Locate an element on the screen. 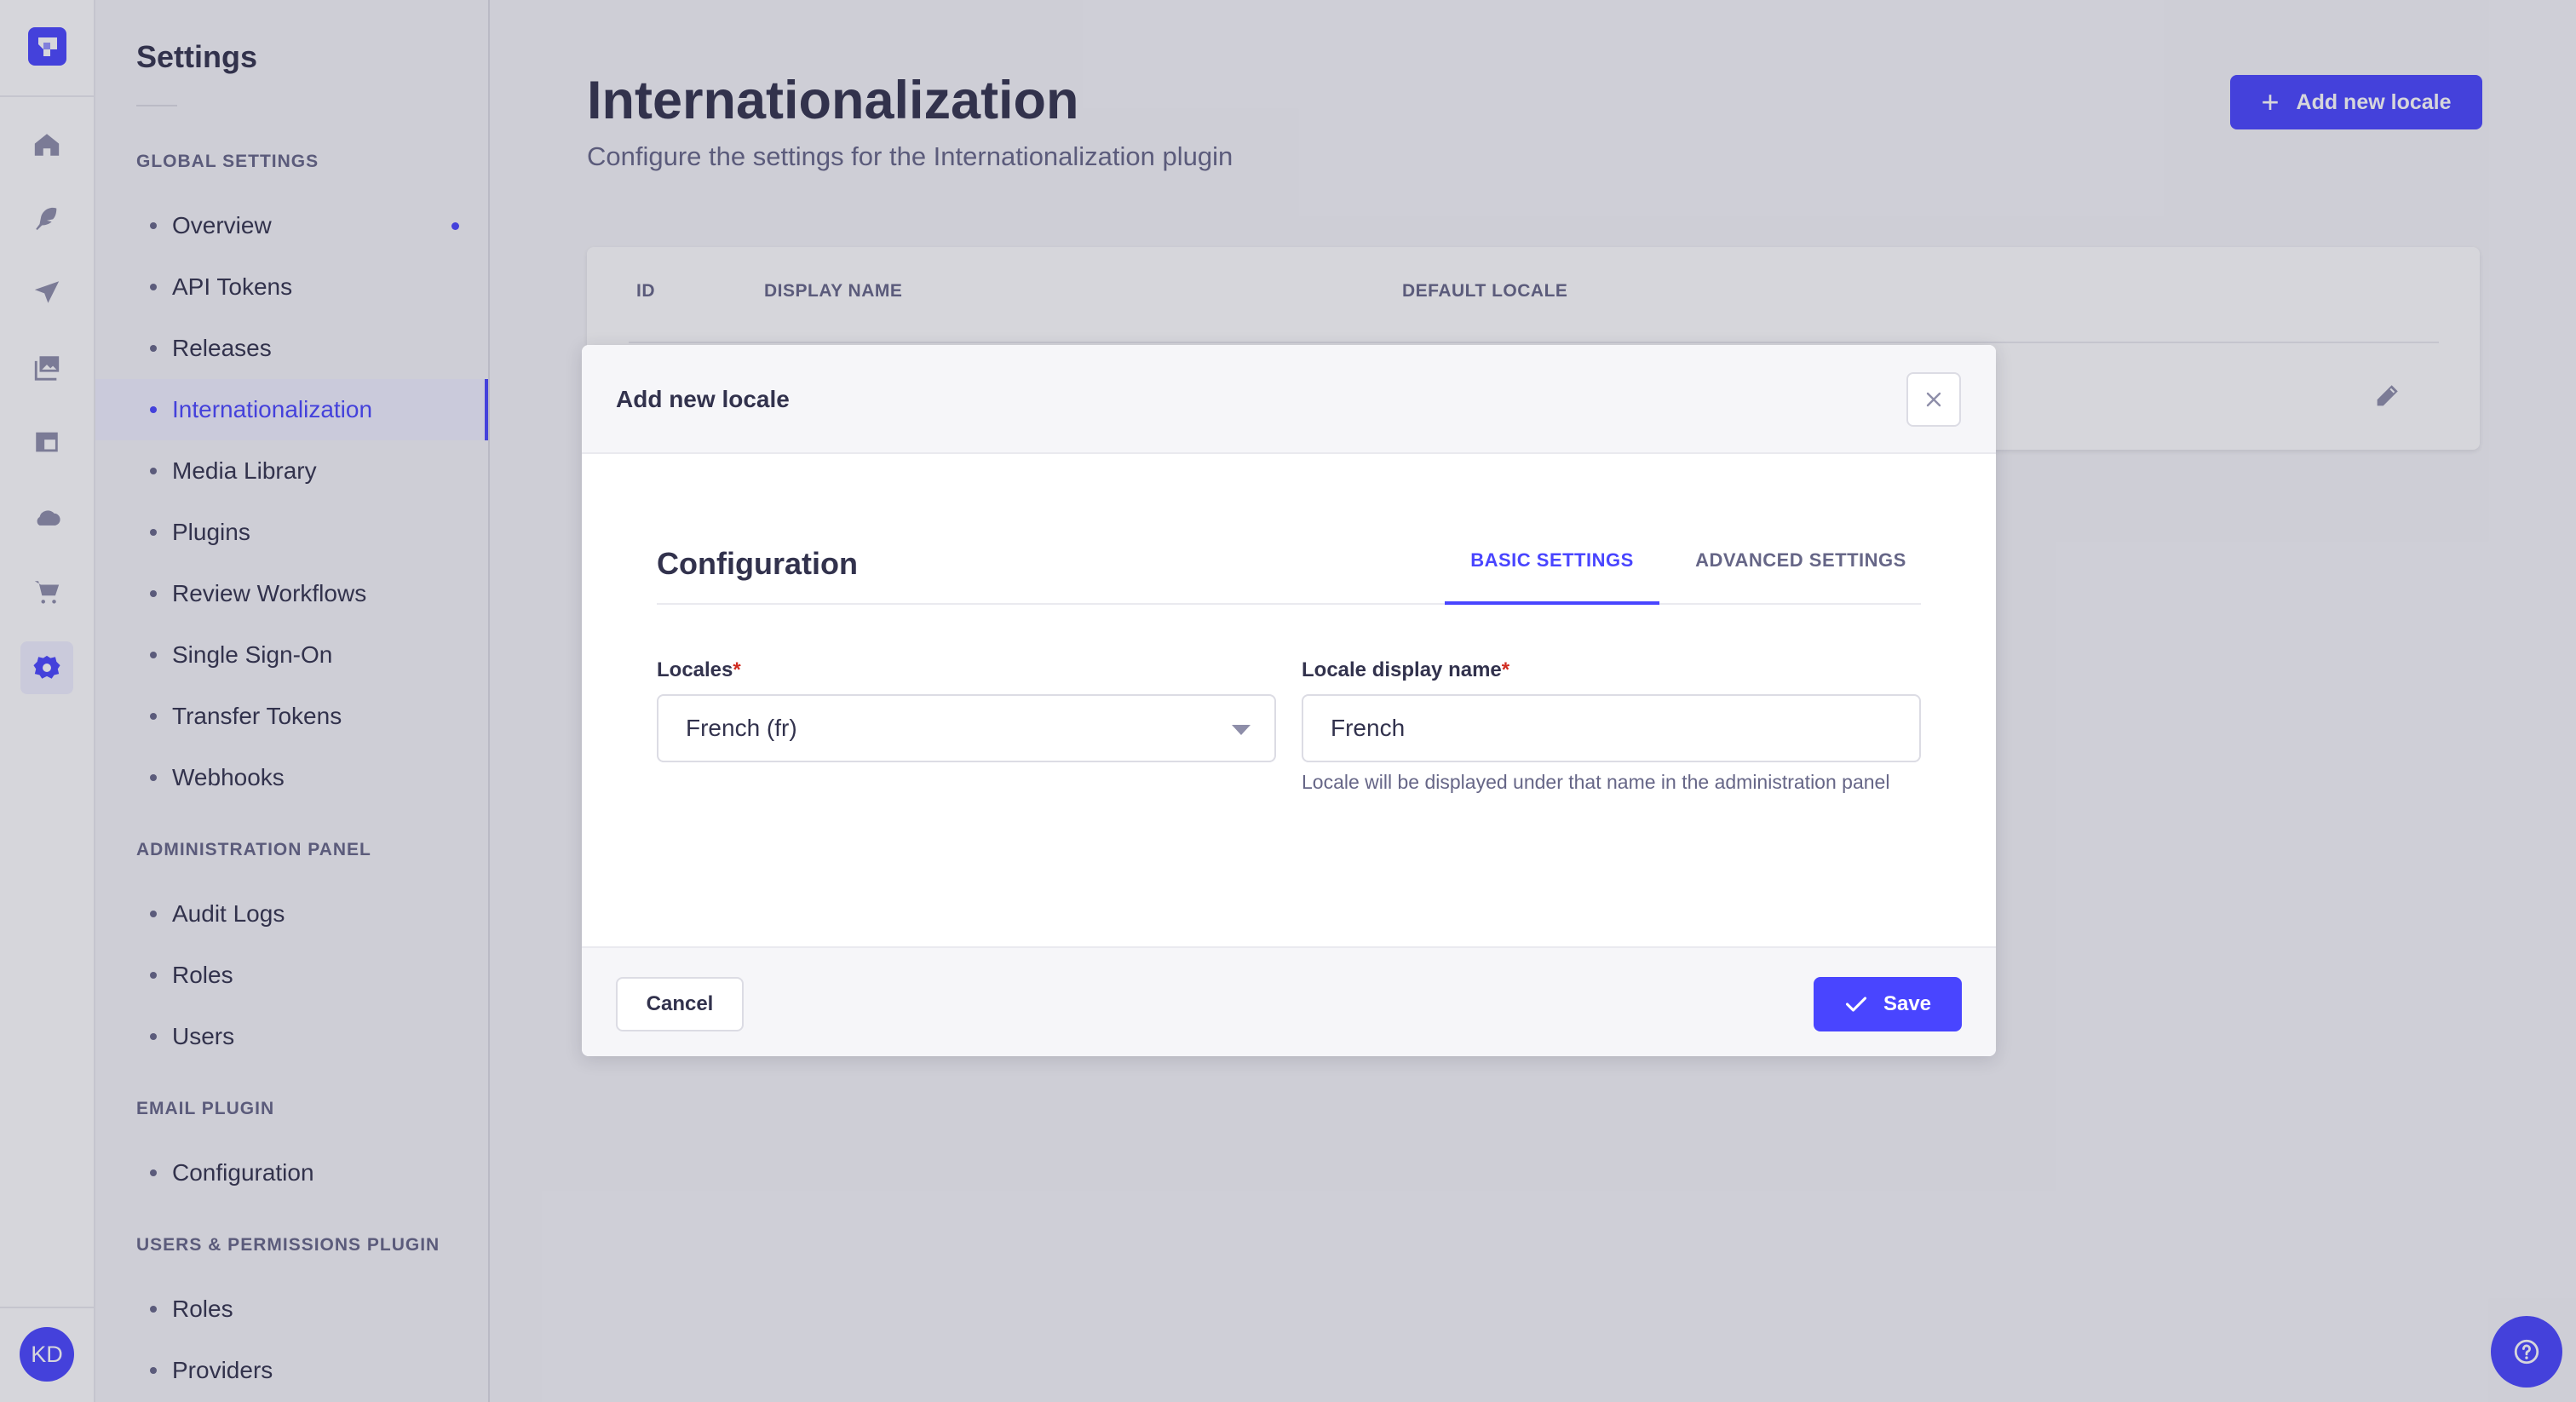  save-button: Save is located at coordinates (1888, 1004).